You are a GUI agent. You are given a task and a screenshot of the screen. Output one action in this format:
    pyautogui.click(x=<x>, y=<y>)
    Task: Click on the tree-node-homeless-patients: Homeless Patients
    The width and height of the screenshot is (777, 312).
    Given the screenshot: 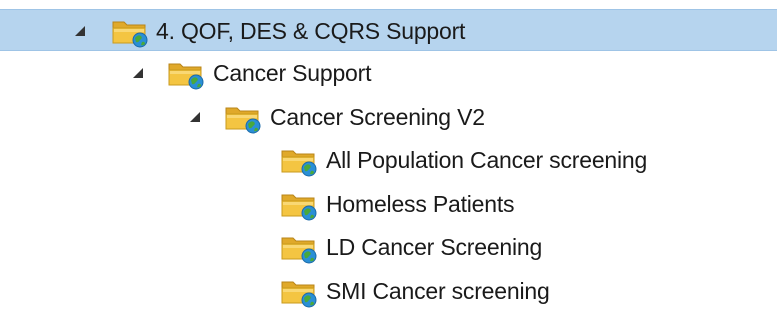 What is the action you would take?
    pyautogui.click(x=388, y=204)
    